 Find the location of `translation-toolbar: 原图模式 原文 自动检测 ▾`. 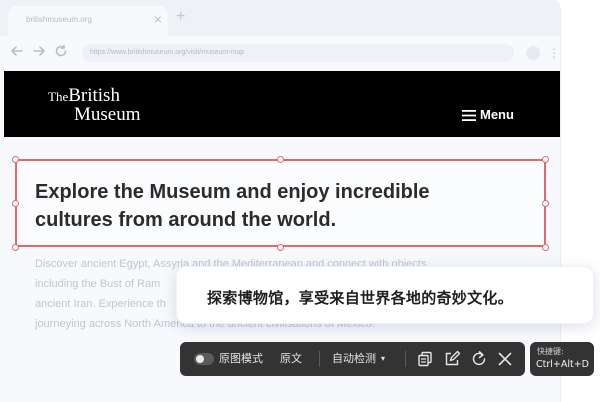

translation-toolbar: 原图模式 原文 自动检测 ▾ is located at coordinates (352, 359).